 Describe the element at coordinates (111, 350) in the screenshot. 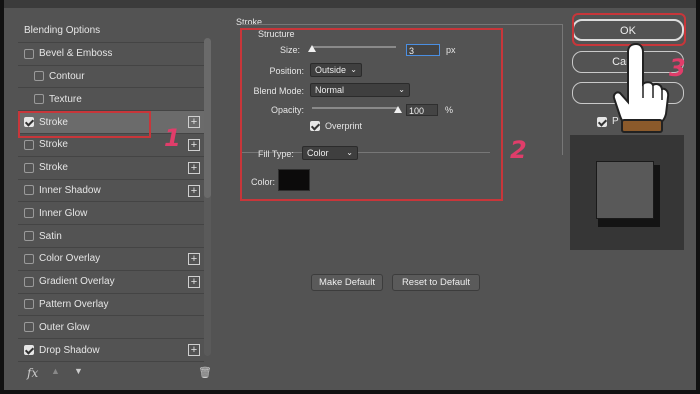

I see `style-item: Drop Shadow +` at that location.